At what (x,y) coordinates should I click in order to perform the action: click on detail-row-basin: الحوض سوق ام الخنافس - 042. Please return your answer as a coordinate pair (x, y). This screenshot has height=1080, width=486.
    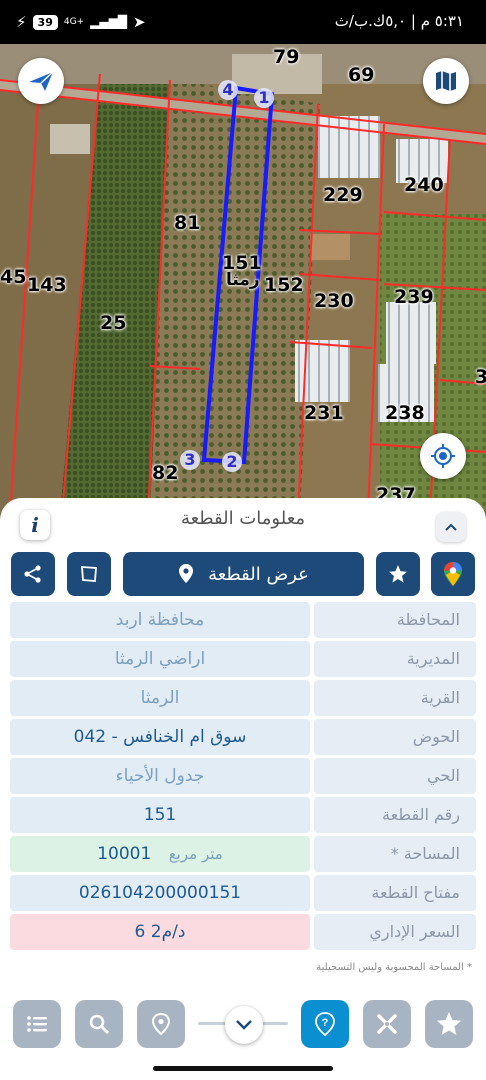
    Looking at the image, I should click on (243, 737).